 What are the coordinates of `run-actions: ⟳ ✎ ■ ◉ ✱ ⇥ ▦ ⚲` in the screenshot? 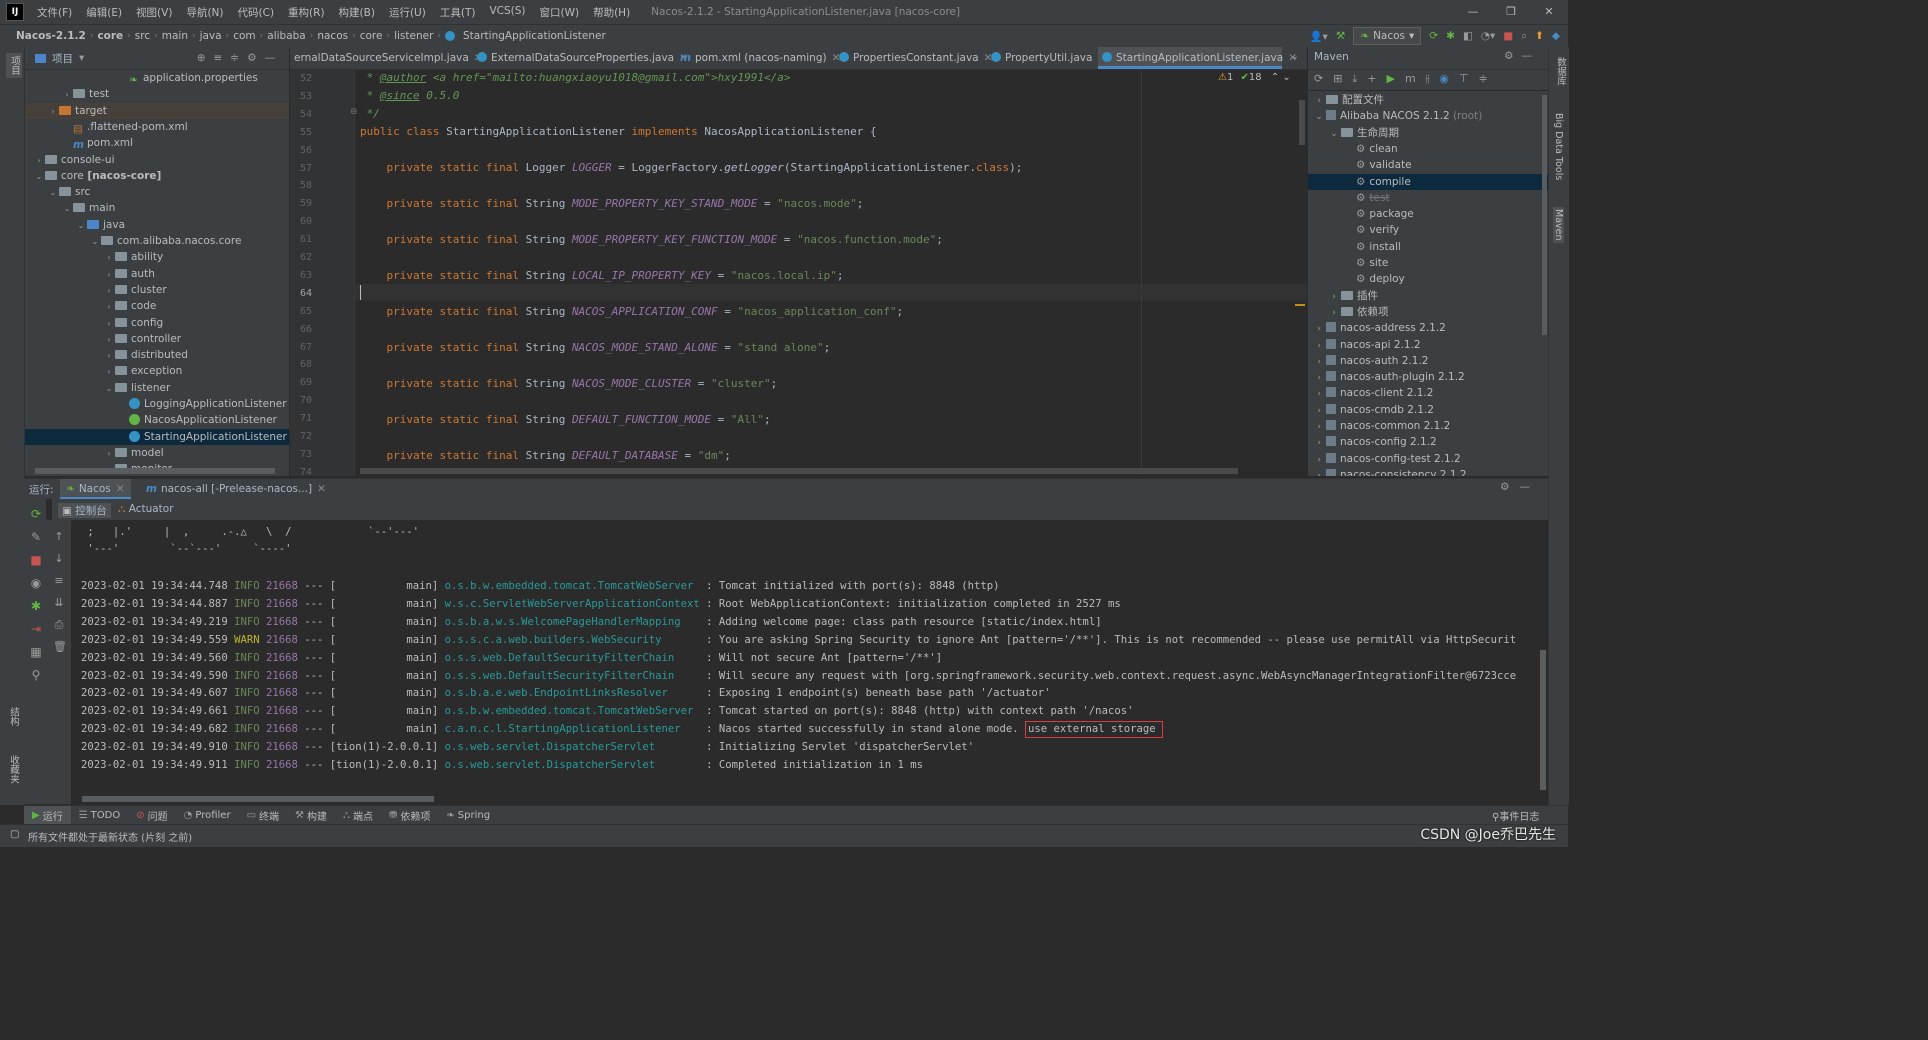 It's located at (36, 595).